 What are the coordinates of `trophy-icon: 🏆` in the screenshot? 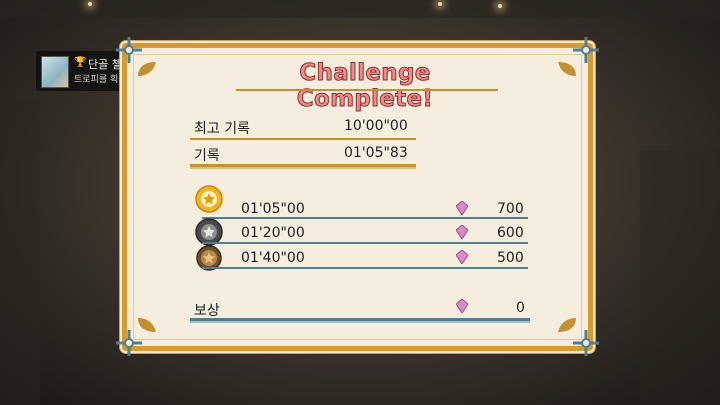 It's located at (80, 62).